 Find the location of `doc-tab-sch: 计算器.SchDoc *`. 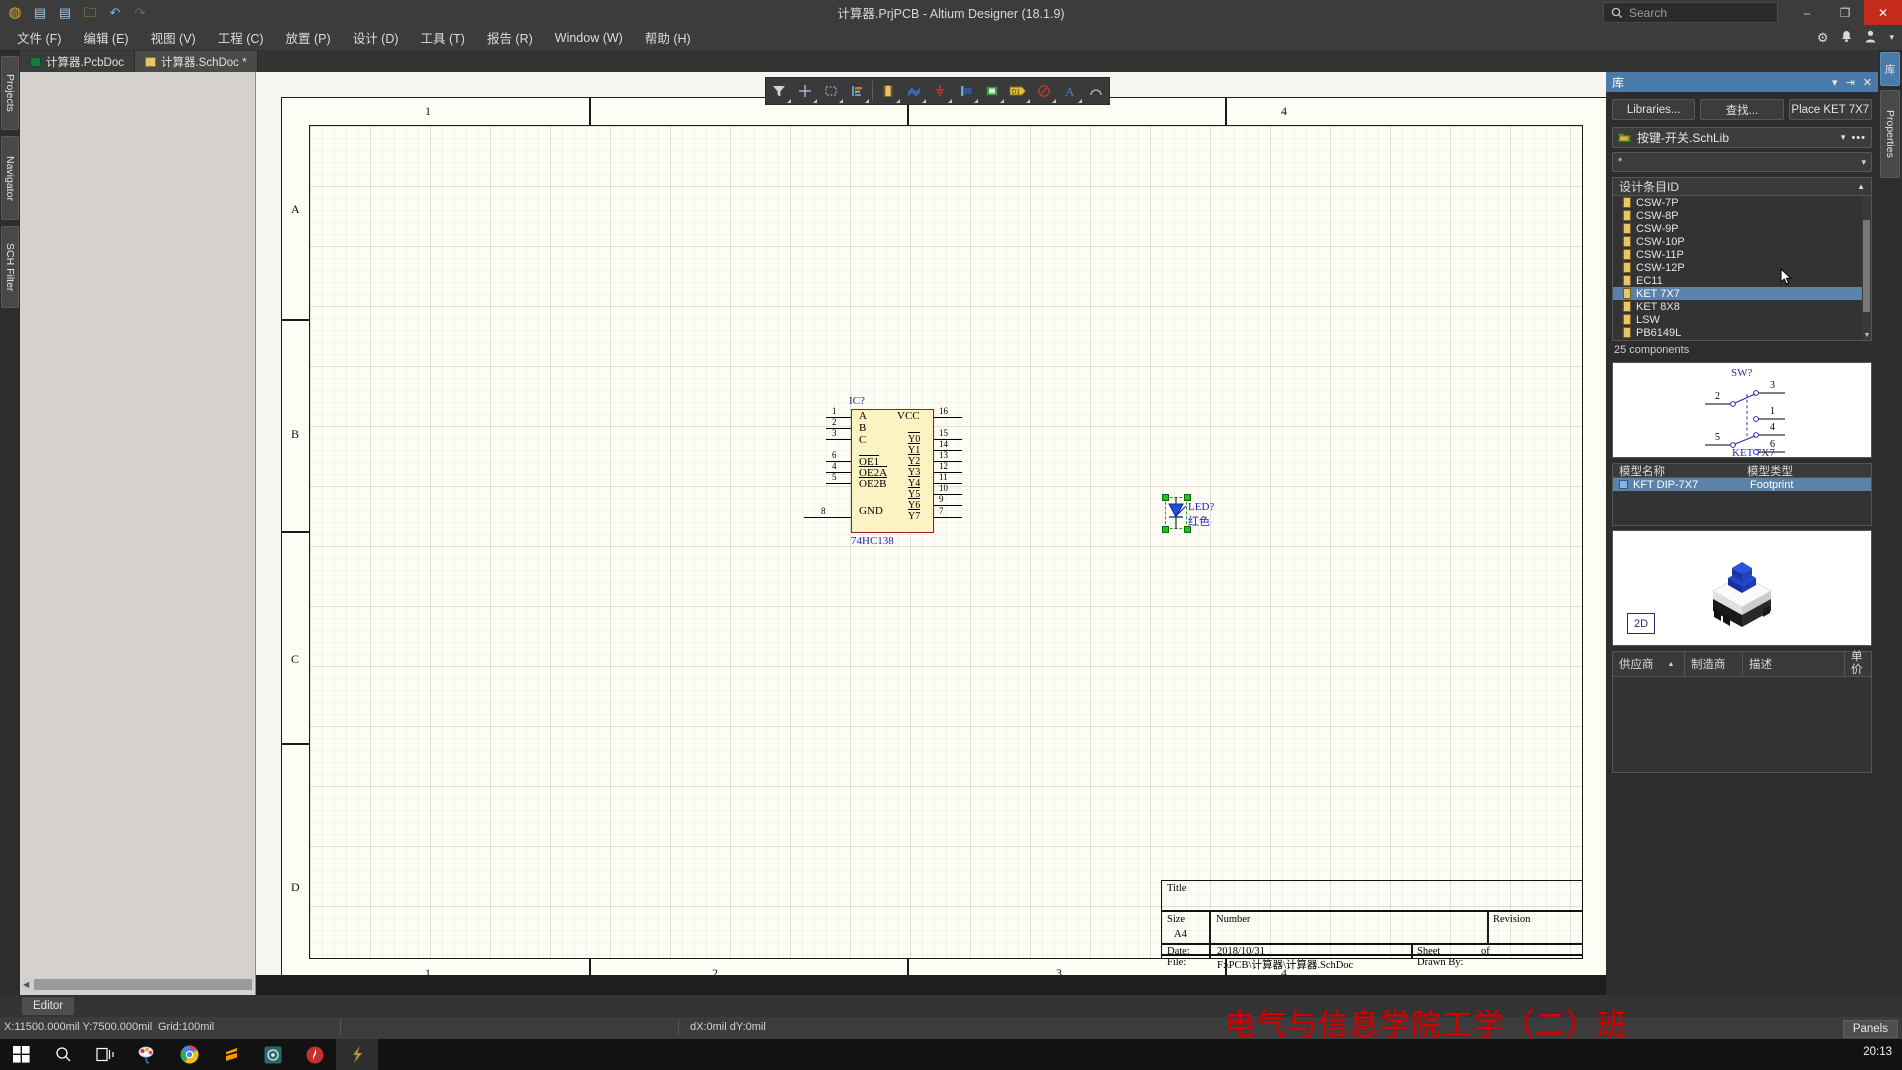

doc-tab-sch: 计算器.SchDoc * is located at coordinates (196, 61).